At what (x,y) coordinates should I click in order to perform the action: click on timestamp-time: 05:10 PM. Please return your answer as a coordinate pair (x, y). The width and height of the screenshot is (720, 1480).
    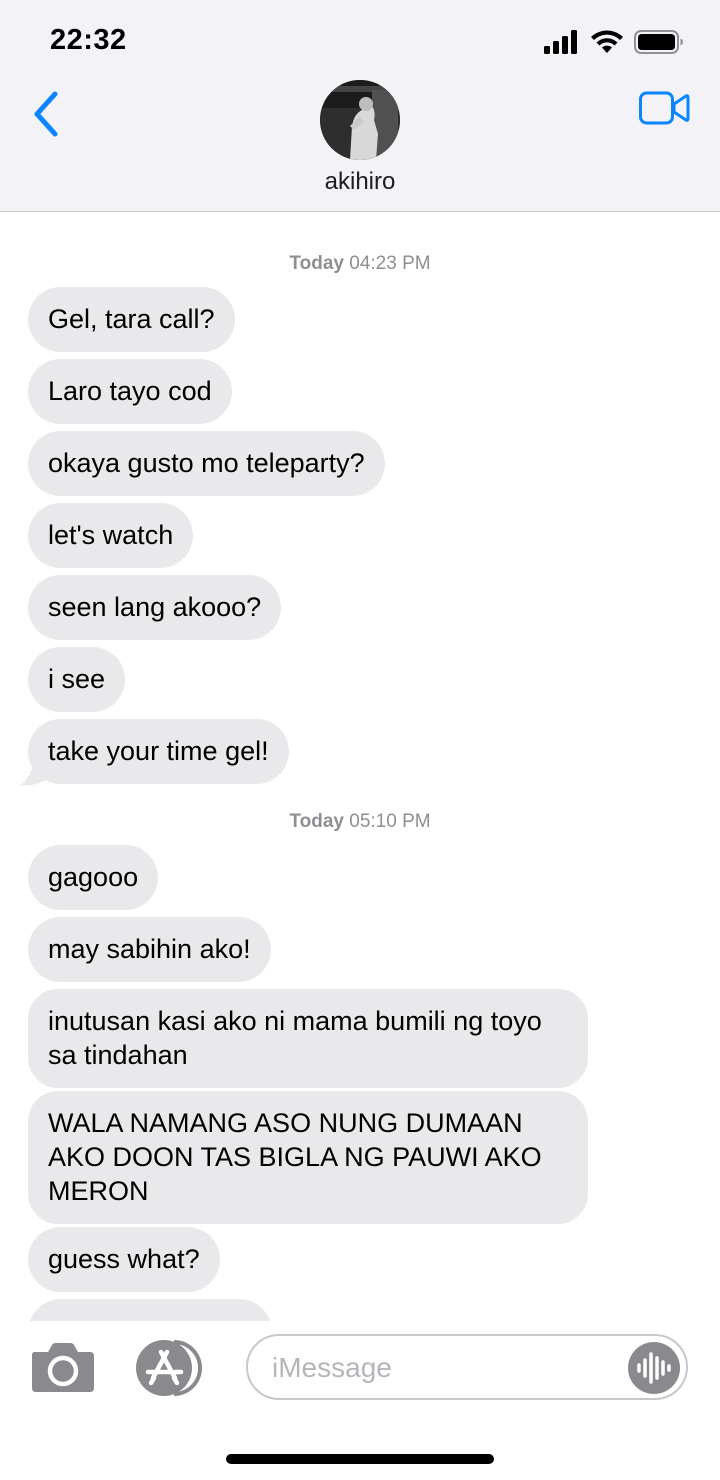
    Looking at the image, I should click on (390, 821).